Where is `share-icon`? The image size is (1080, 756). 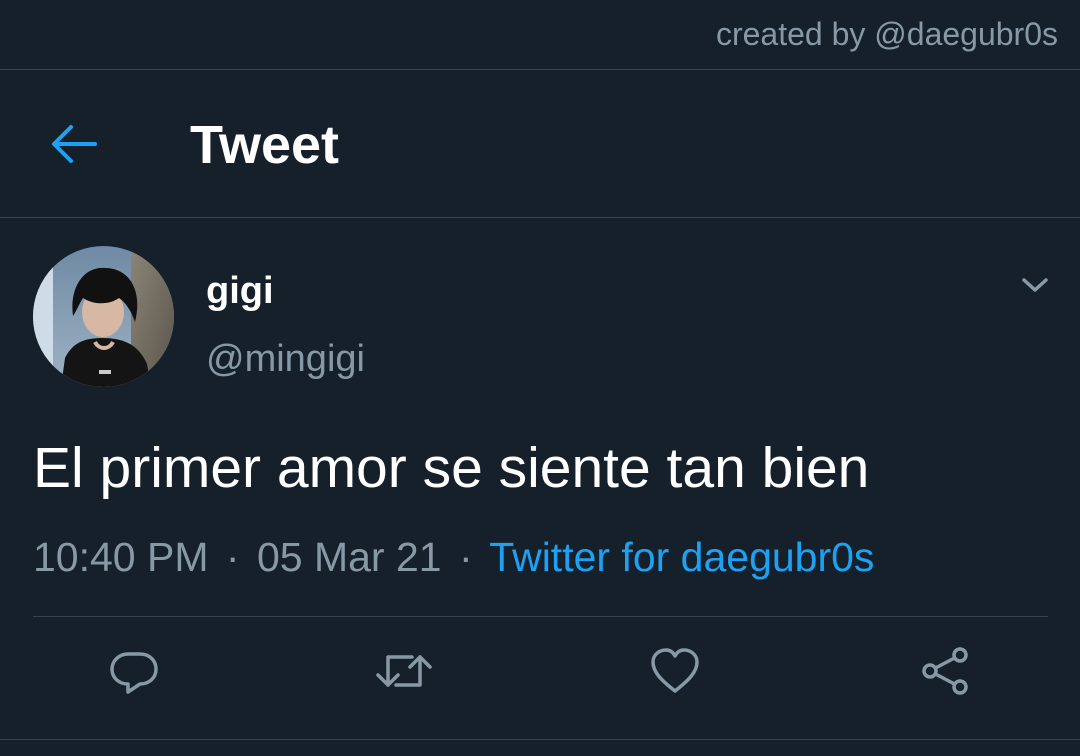 share-icon is located at coordinates (945, 671).